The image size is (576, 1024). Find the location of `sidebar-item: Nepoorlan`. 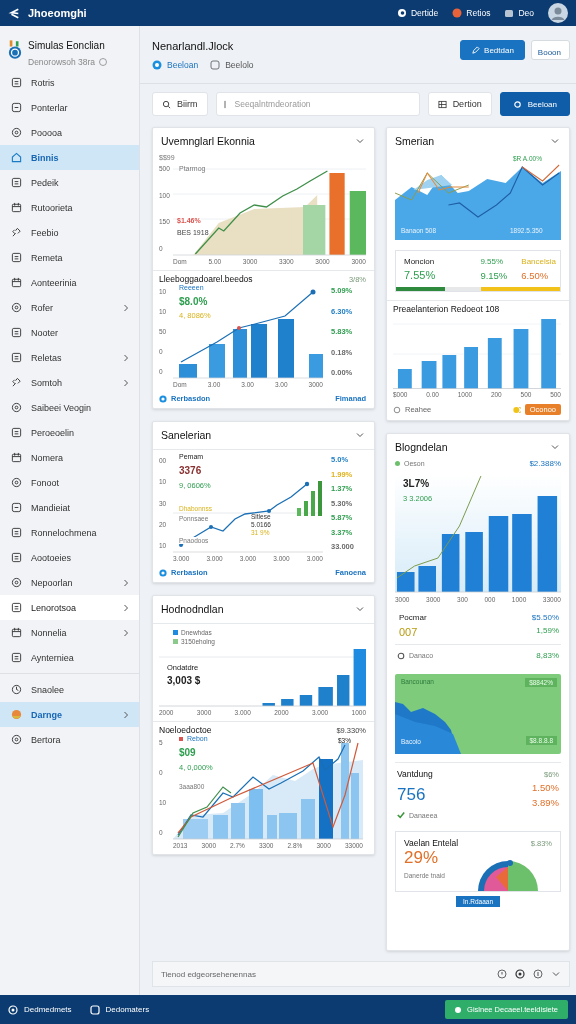

sidebar-item: Nepoorlan is located at coordinates (69, 582).